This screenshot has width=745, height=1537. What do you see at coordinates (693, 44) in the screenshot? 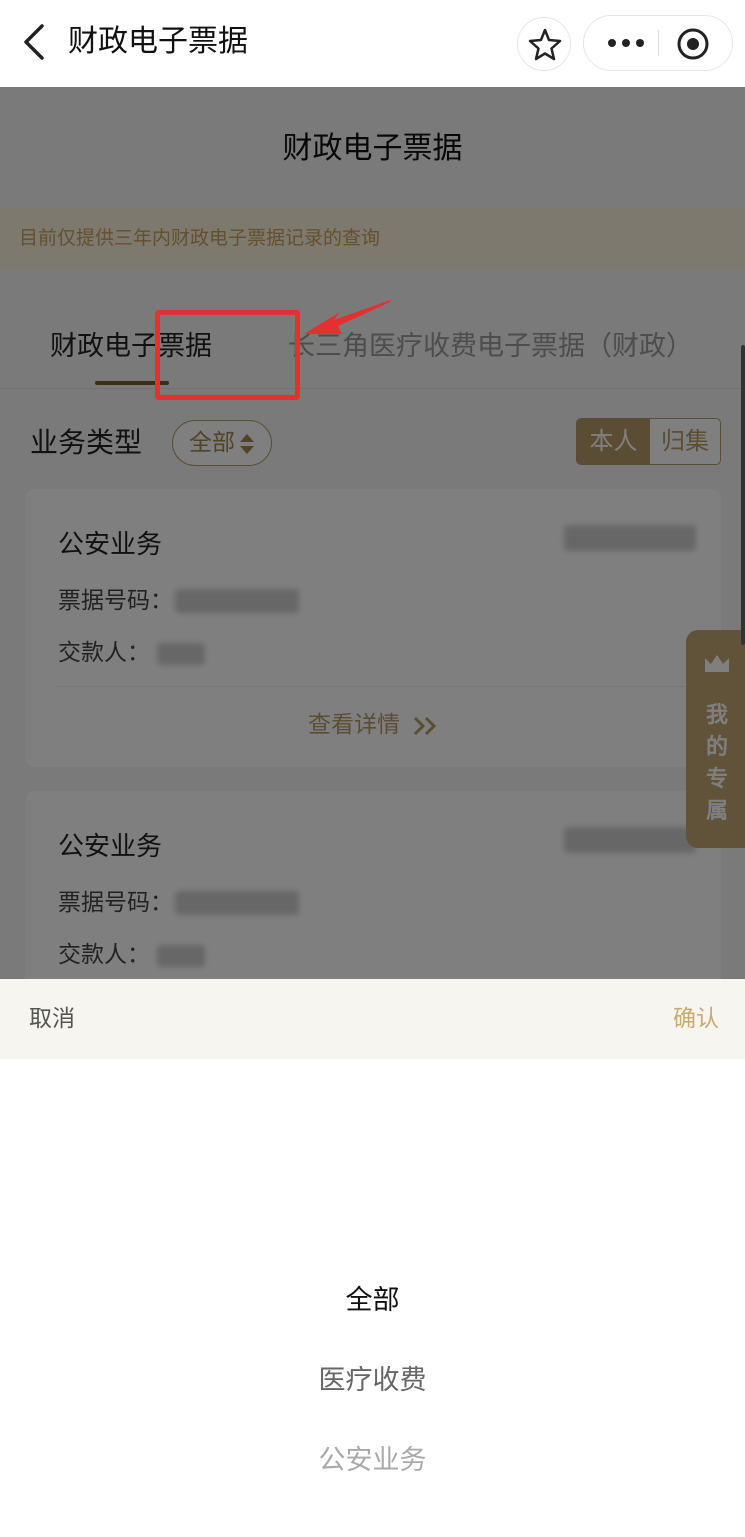
I see `target-circle-icon` at bounding box center [693, 44].